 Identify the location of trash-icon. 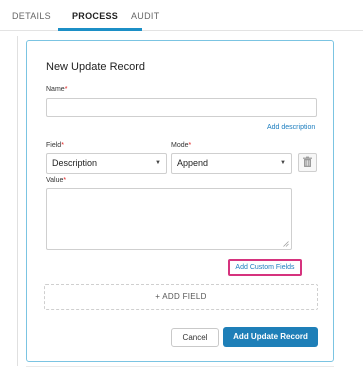
(307, 161).